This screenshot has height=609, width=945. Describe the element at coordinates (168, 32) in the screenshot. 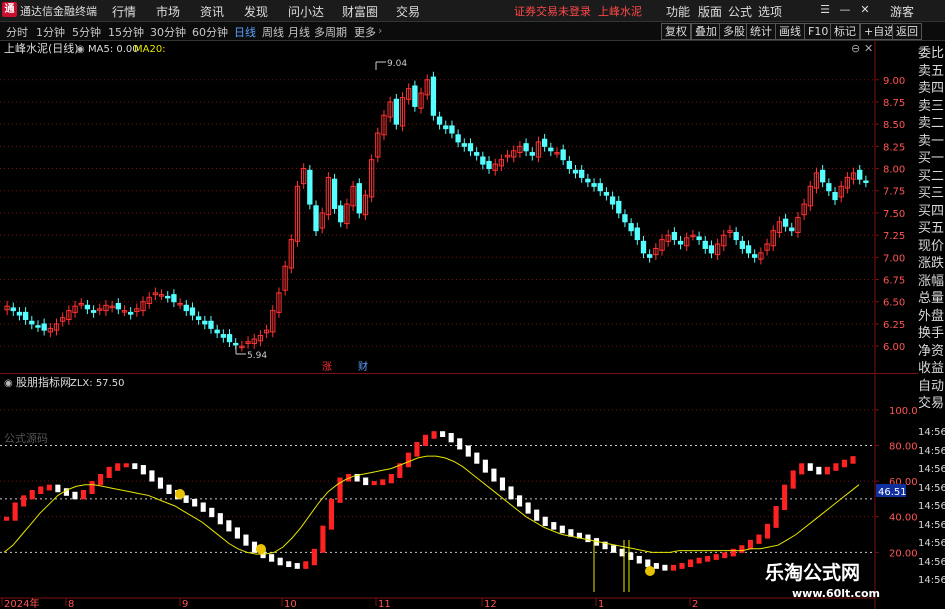

I see `period-30min: 30分钟` at that location.